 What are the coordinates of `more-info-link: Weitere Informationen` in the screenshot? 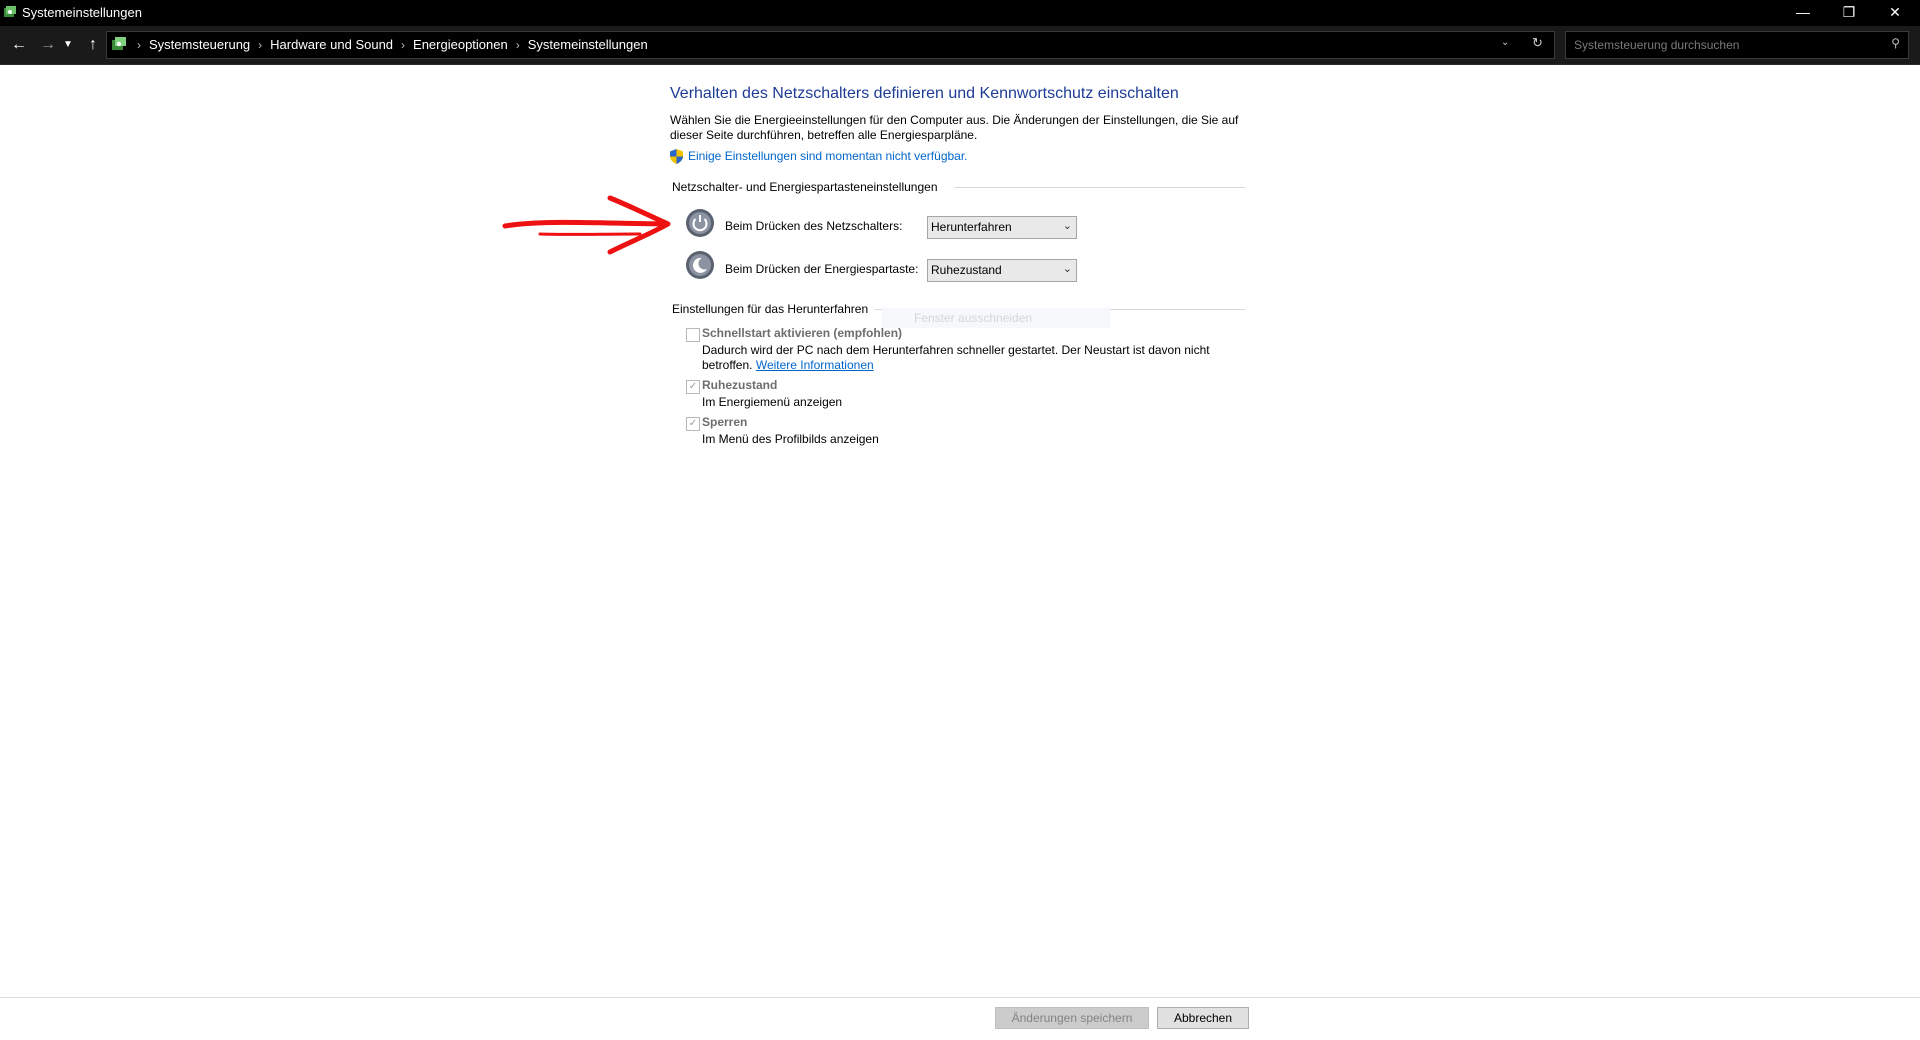 It's located at (815, 365).